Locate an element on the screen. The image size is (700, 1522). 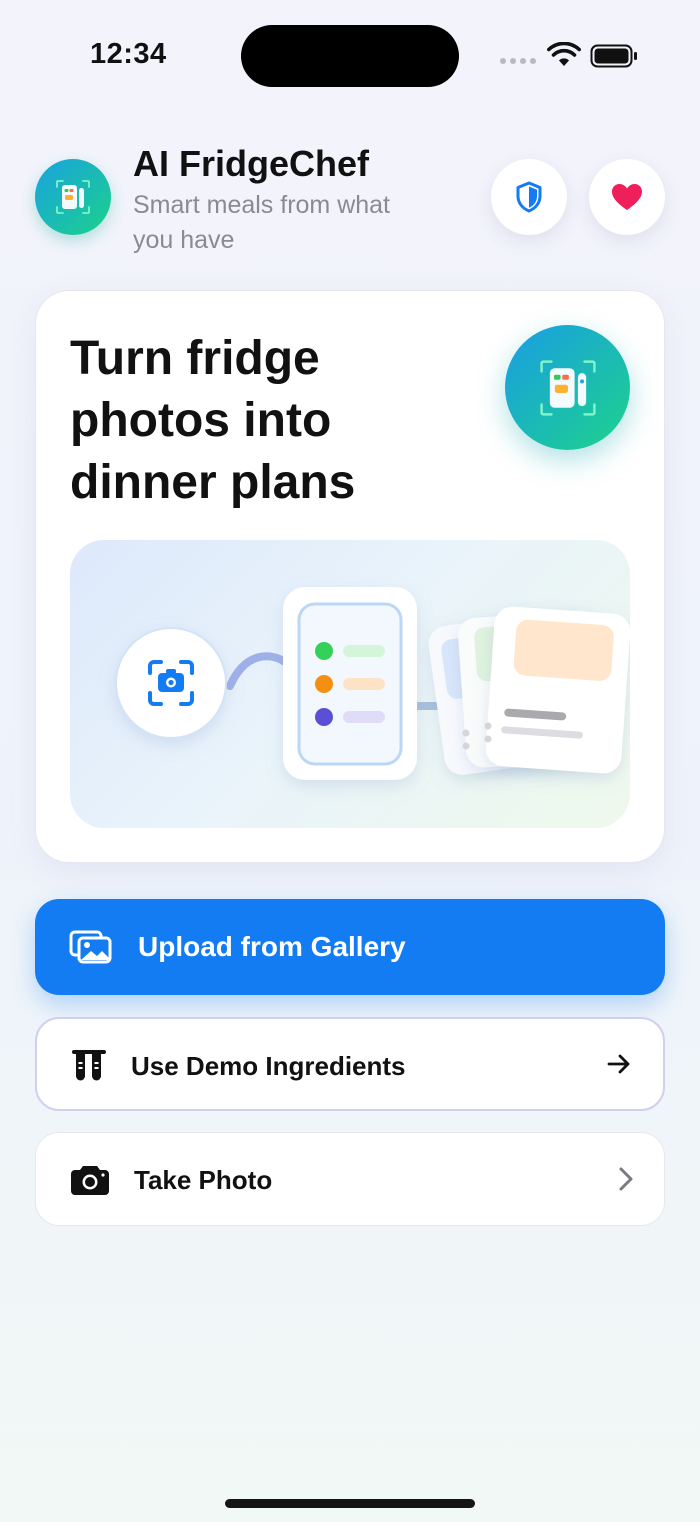
hero-title: Turn fridge photos into dinner plans is located at coordinates (213, 420).